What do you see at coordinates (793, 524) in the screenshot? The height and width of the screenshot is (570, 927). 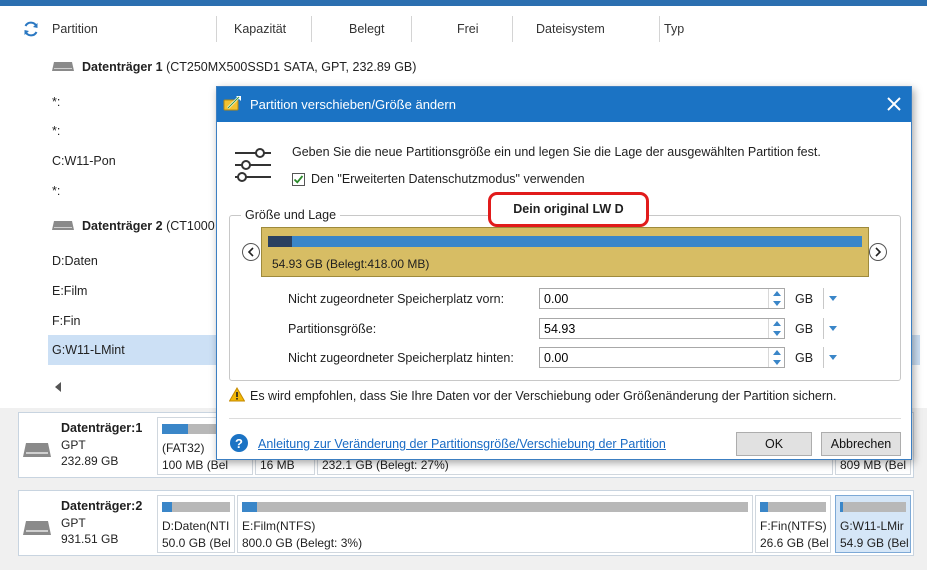 I see `partition-block: F:Fin(NTFS) 26.6 GB (Bel` at bounding box center [793, 524].